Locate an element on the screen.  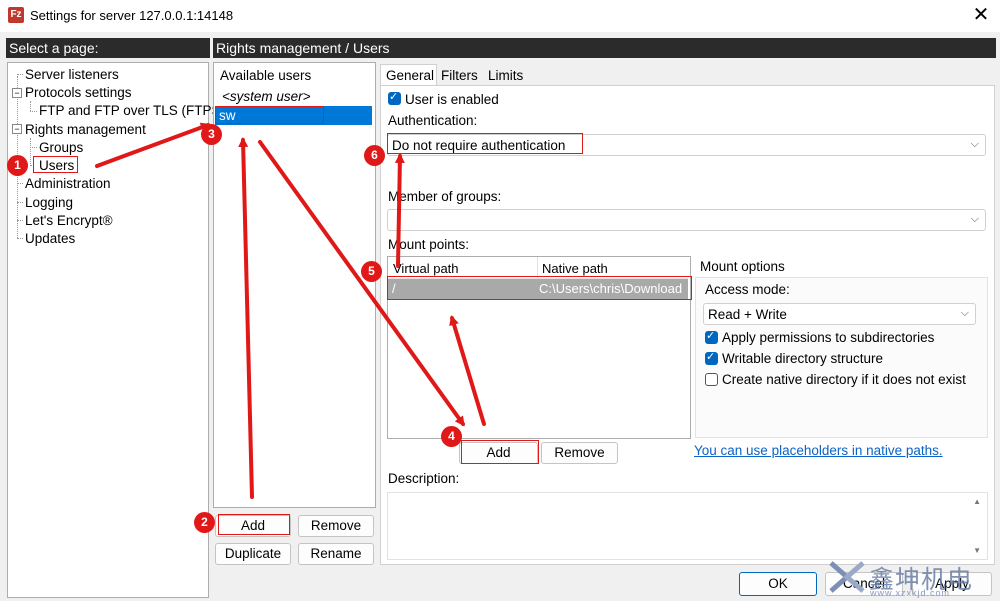
marker-2: 2 is located at coordinates (204, 522).